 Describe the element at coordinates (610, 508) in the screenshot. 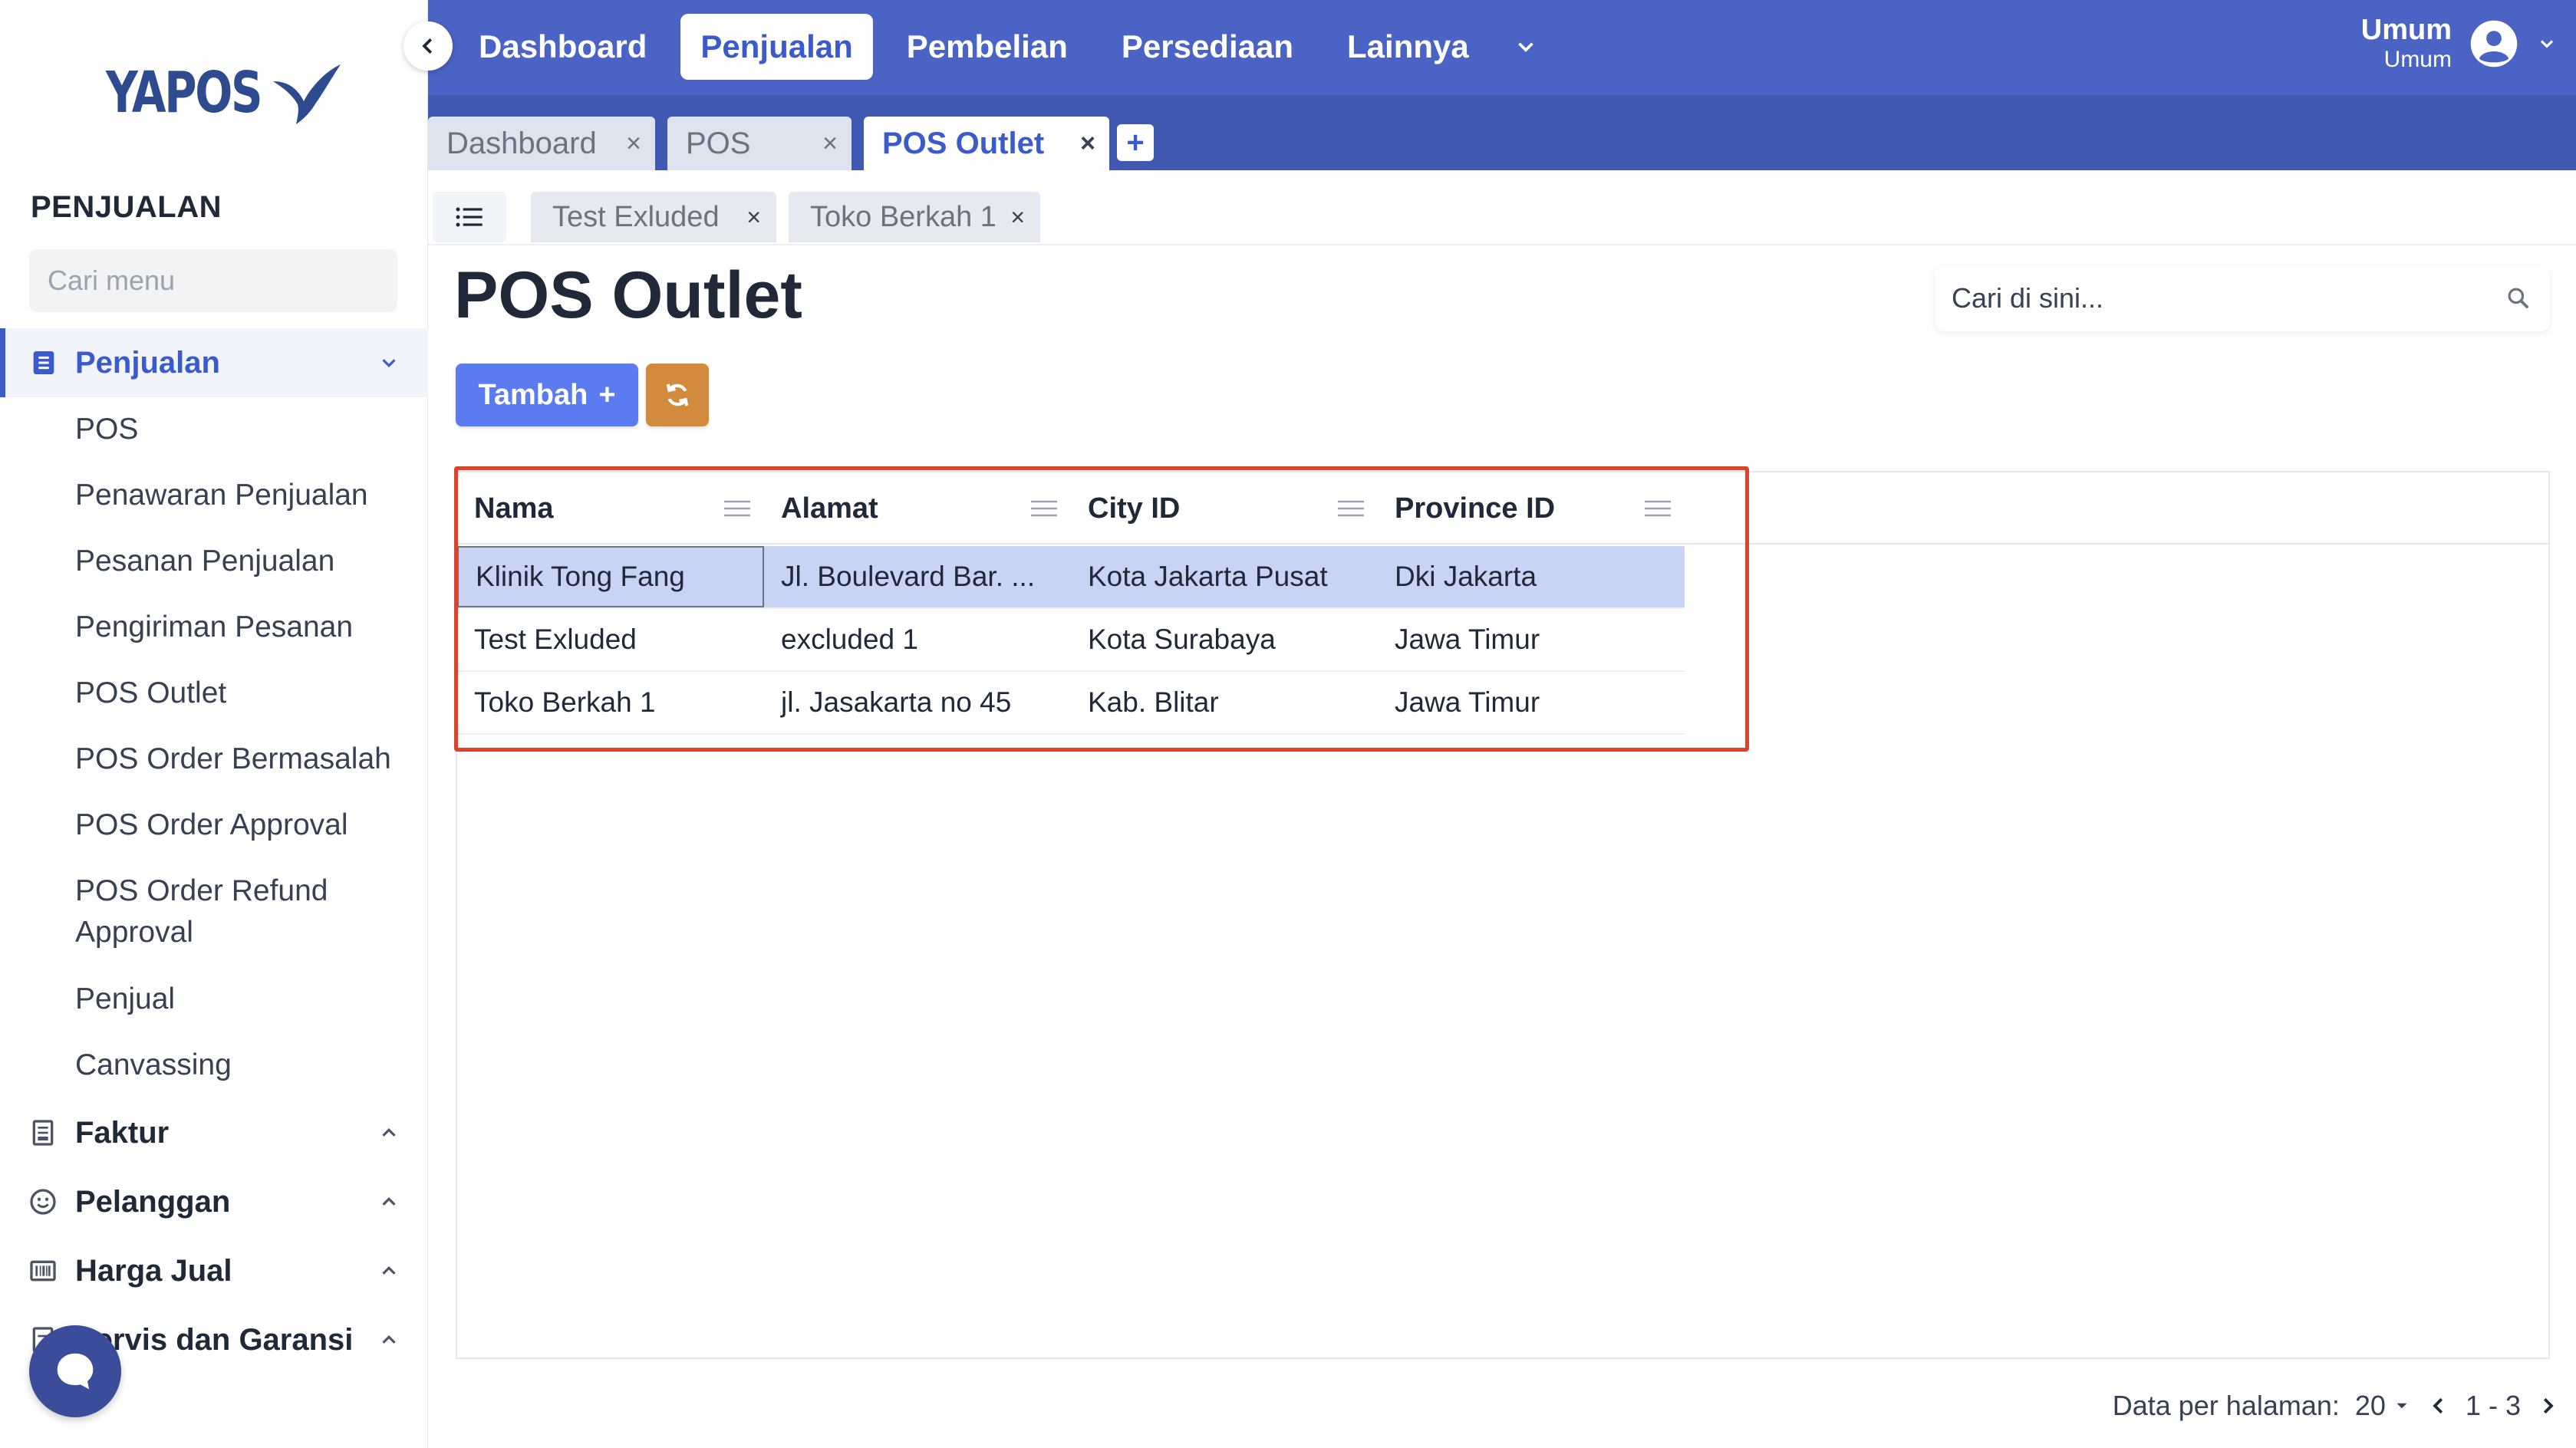

I see `column-header-nama: Nama` at that location.